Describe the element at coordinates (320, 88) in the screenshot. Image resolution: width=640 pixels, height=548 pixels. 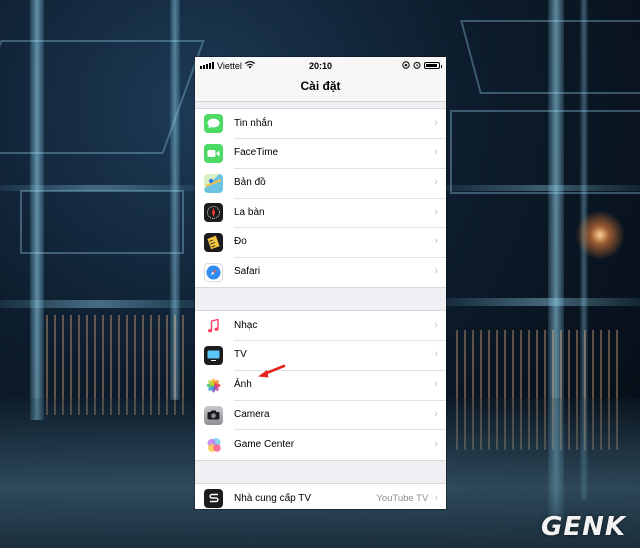
I see `page-title: Cài đặt` at that location.